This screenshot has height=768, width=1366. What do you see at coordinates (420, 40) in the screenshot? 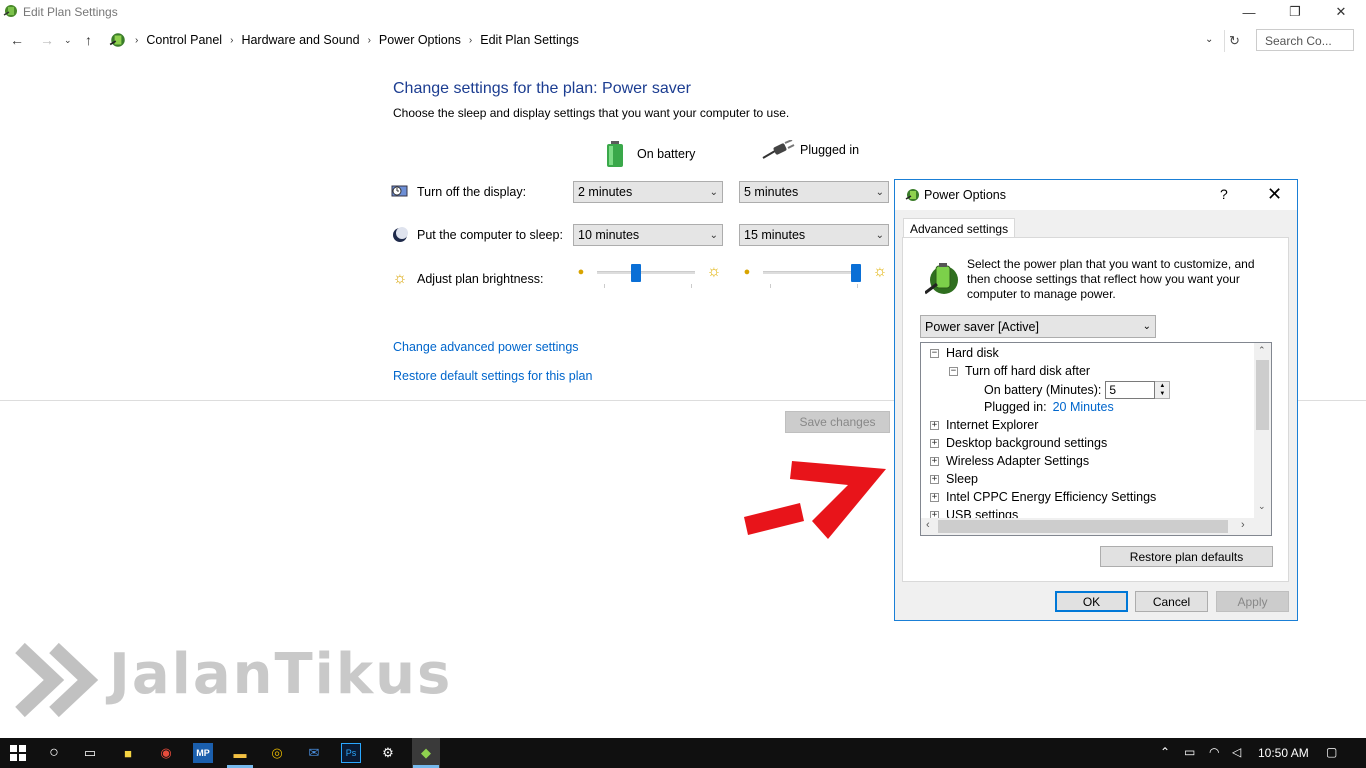
I see `breadcrumb-power-options: Power Options` at bounding box center [420, 40].